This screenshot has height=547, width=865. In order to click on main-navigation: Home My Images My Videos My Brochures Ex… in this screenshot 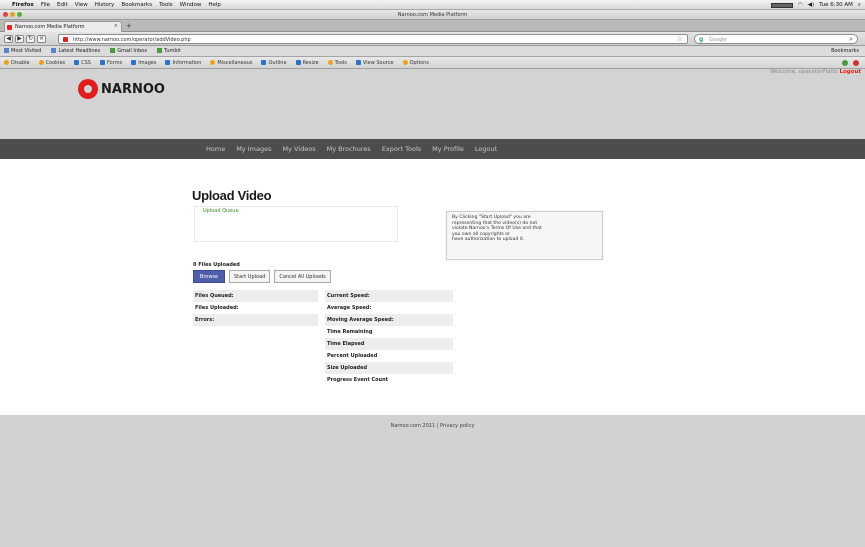, I will do `click(432, 149)`.